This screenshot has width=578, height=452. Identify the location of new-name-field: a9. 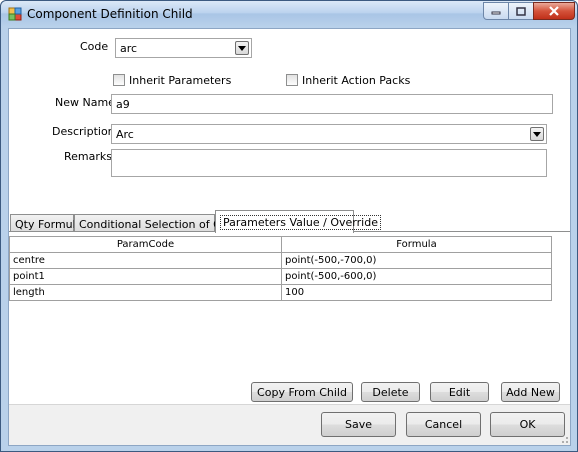
(332, 104).